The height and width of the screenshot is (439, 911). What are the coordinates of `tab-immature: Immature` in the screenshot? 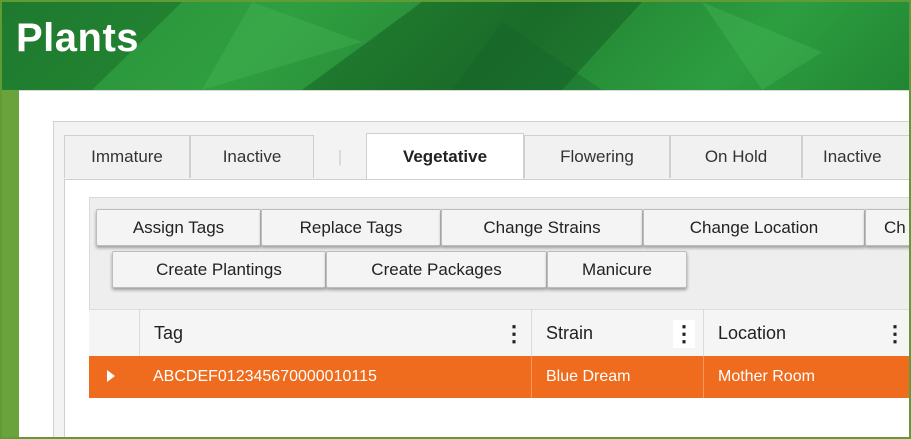 It's located at (127, 156).